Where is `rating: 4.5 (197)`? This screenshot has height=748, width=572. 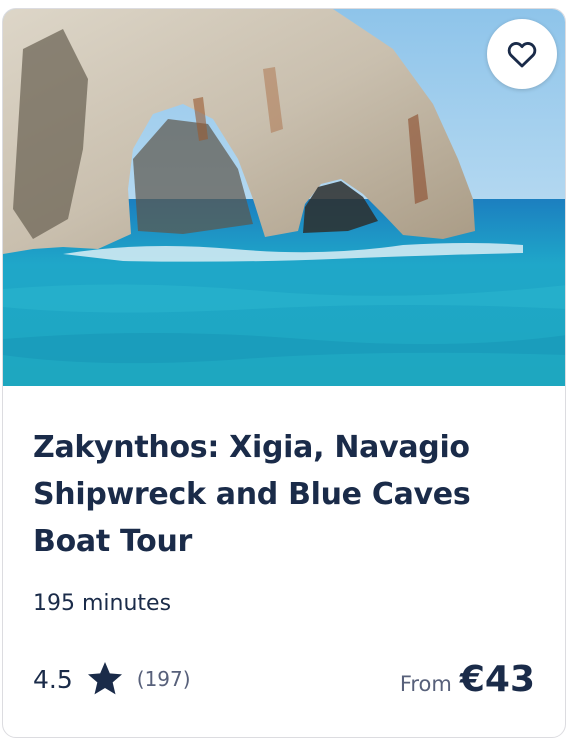 rating: 4.5 (197) is located at coordinates (112, 679).